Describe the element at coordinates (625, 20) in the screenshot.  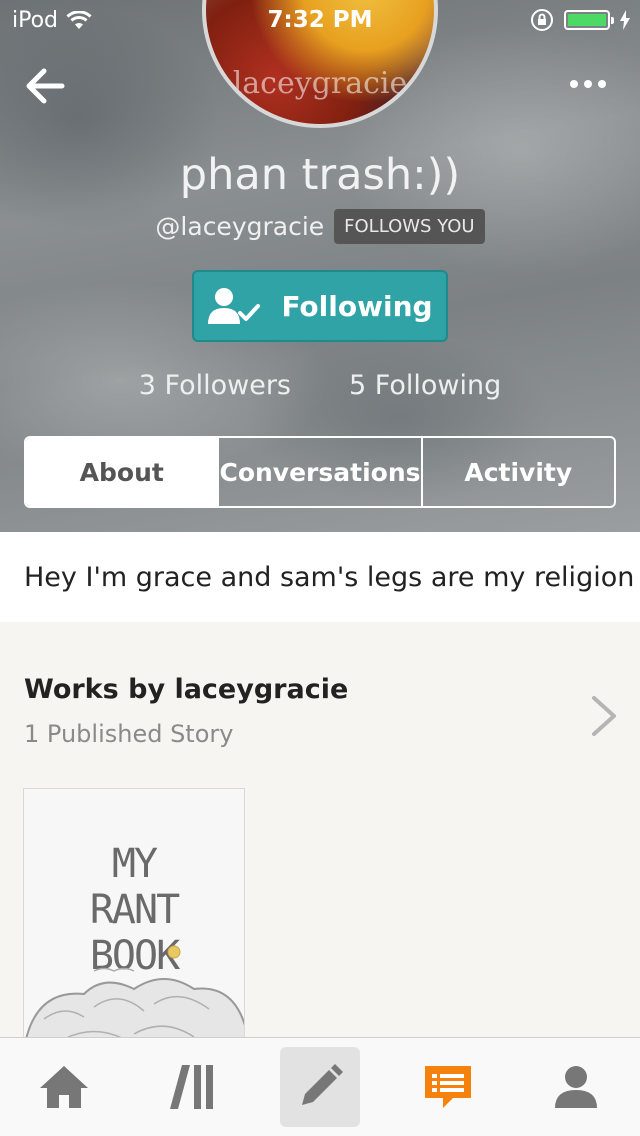
I see `charging-icon` at that location.